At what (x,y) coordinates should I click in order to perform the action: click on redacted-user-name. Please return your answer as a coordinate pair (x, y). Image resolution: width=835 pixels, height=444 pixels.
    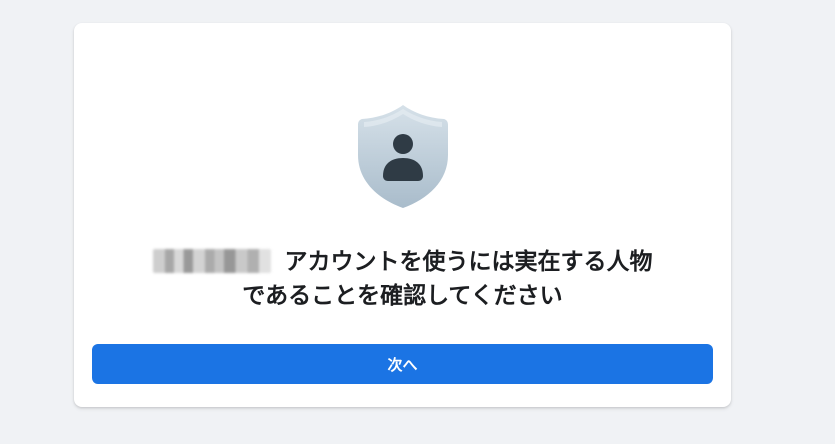
    Looking at the image, I should click on (211, 261).